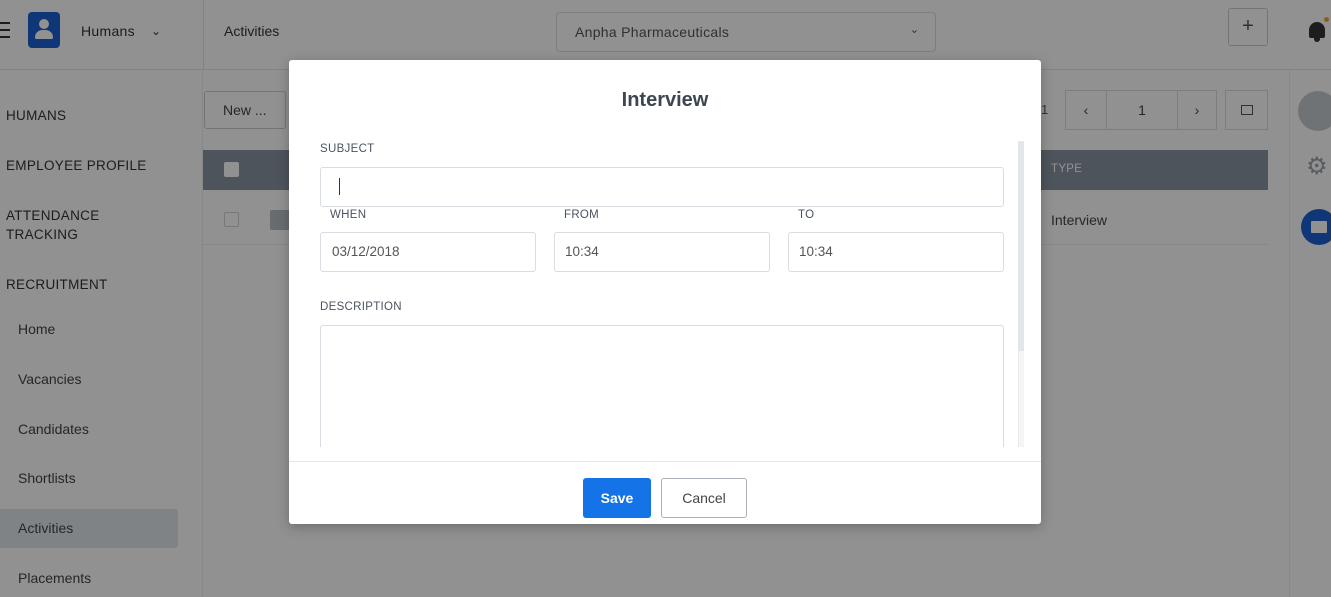 The image size is (1331, 597). I want to click on cancel-button: Cancel, so click(704, 498).